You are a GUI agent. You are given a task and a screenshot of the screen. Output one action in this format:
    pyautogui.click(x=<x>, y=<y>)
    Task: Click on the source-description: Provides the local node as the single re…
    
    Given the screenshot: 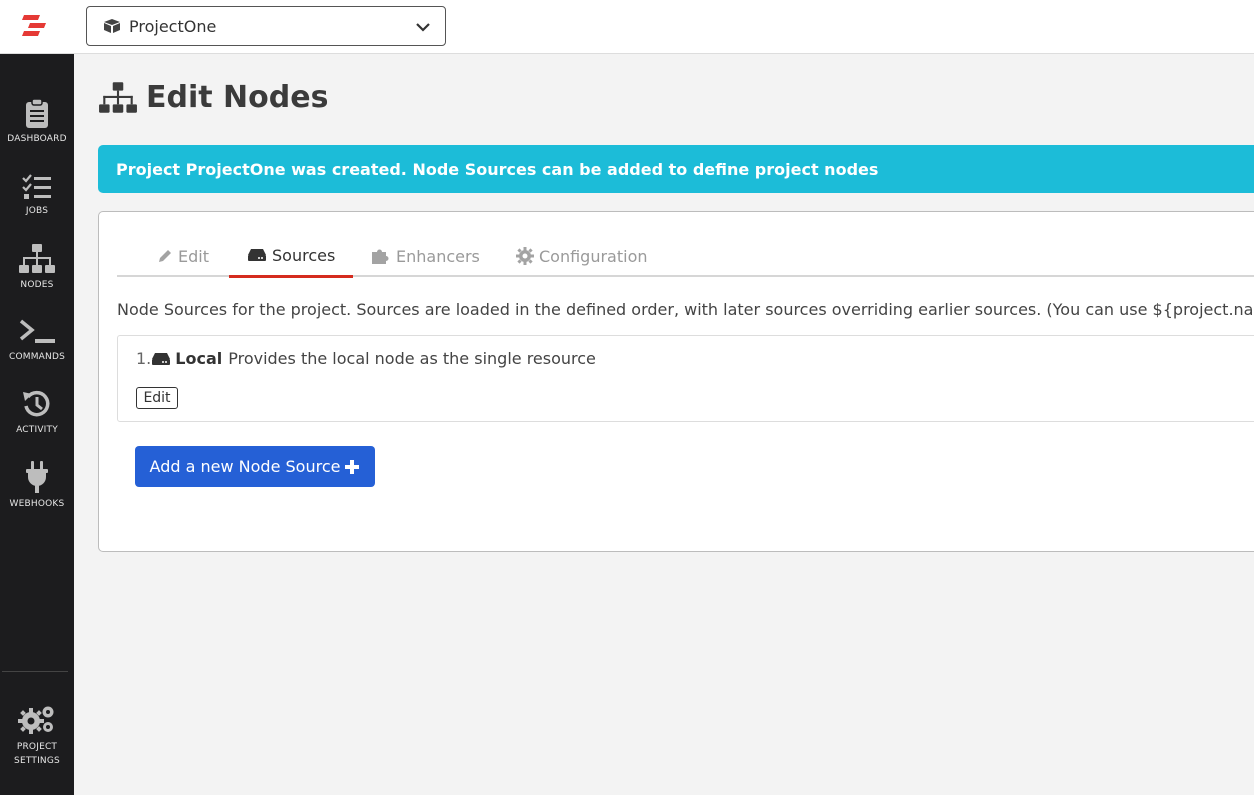 What is the action you would take?
    pyautogui.click(x=412, y=358)
    